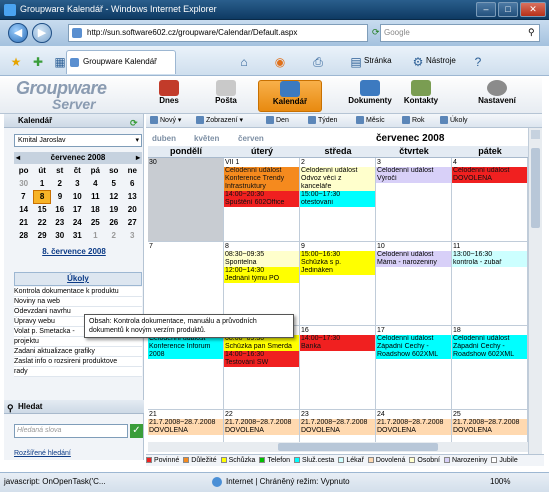 This screenshot has width=549, height=492. What do you see at coordinates (337, 263) in the screenshot?
I see `calendar-event: Schůzka s p.` at bounding box center [337, 263].